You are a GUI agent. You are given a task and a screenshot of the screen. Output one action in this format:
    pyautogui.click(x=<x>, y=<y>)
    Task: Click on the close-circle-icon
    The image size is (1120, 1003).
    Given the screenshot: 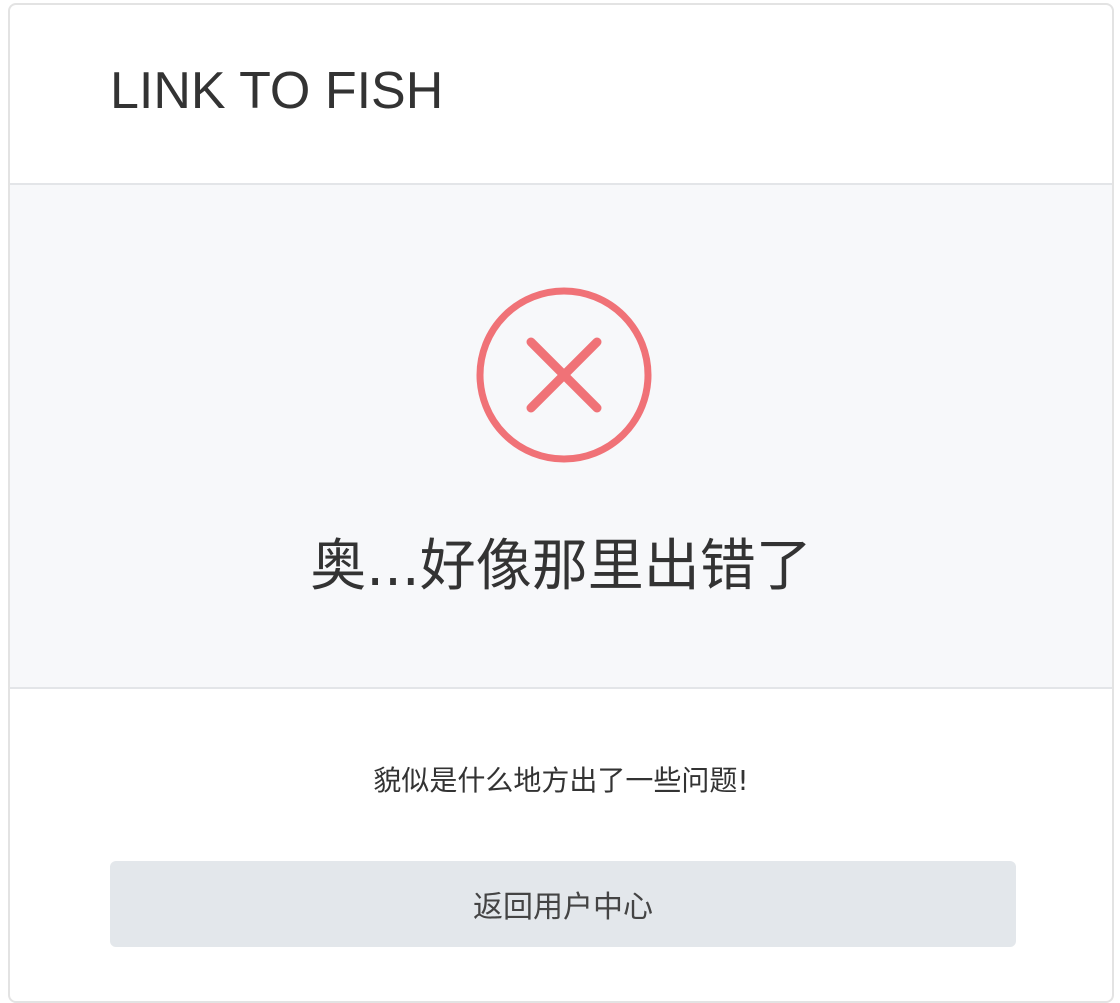 What is the action you would take?
    pyautogui.click(x=564, y=375)
    